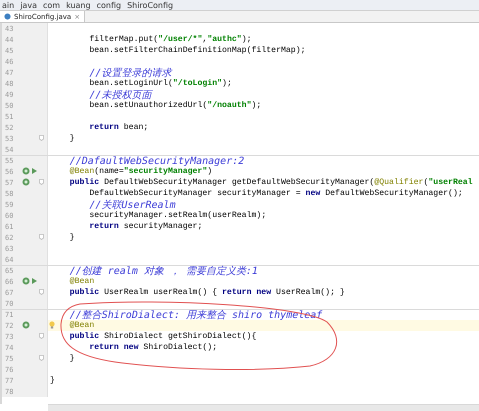 The width and height of the screenshot is (479, 411). Describe the element at coordinates (177, 215) in the screenshot. I see `code-line: securityManager.setRealm(userRealm);` at that location.